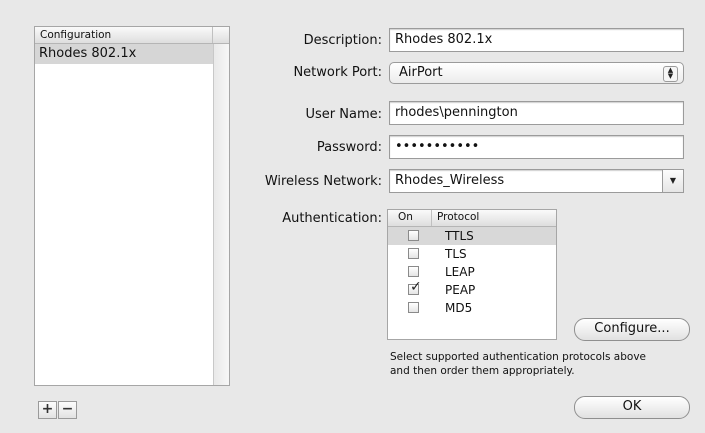 The image size is (705, 433). Describe the element at coordinates (444, 39) in the screenshot. I see `description-value: Rhodes 802.1x` at that location.